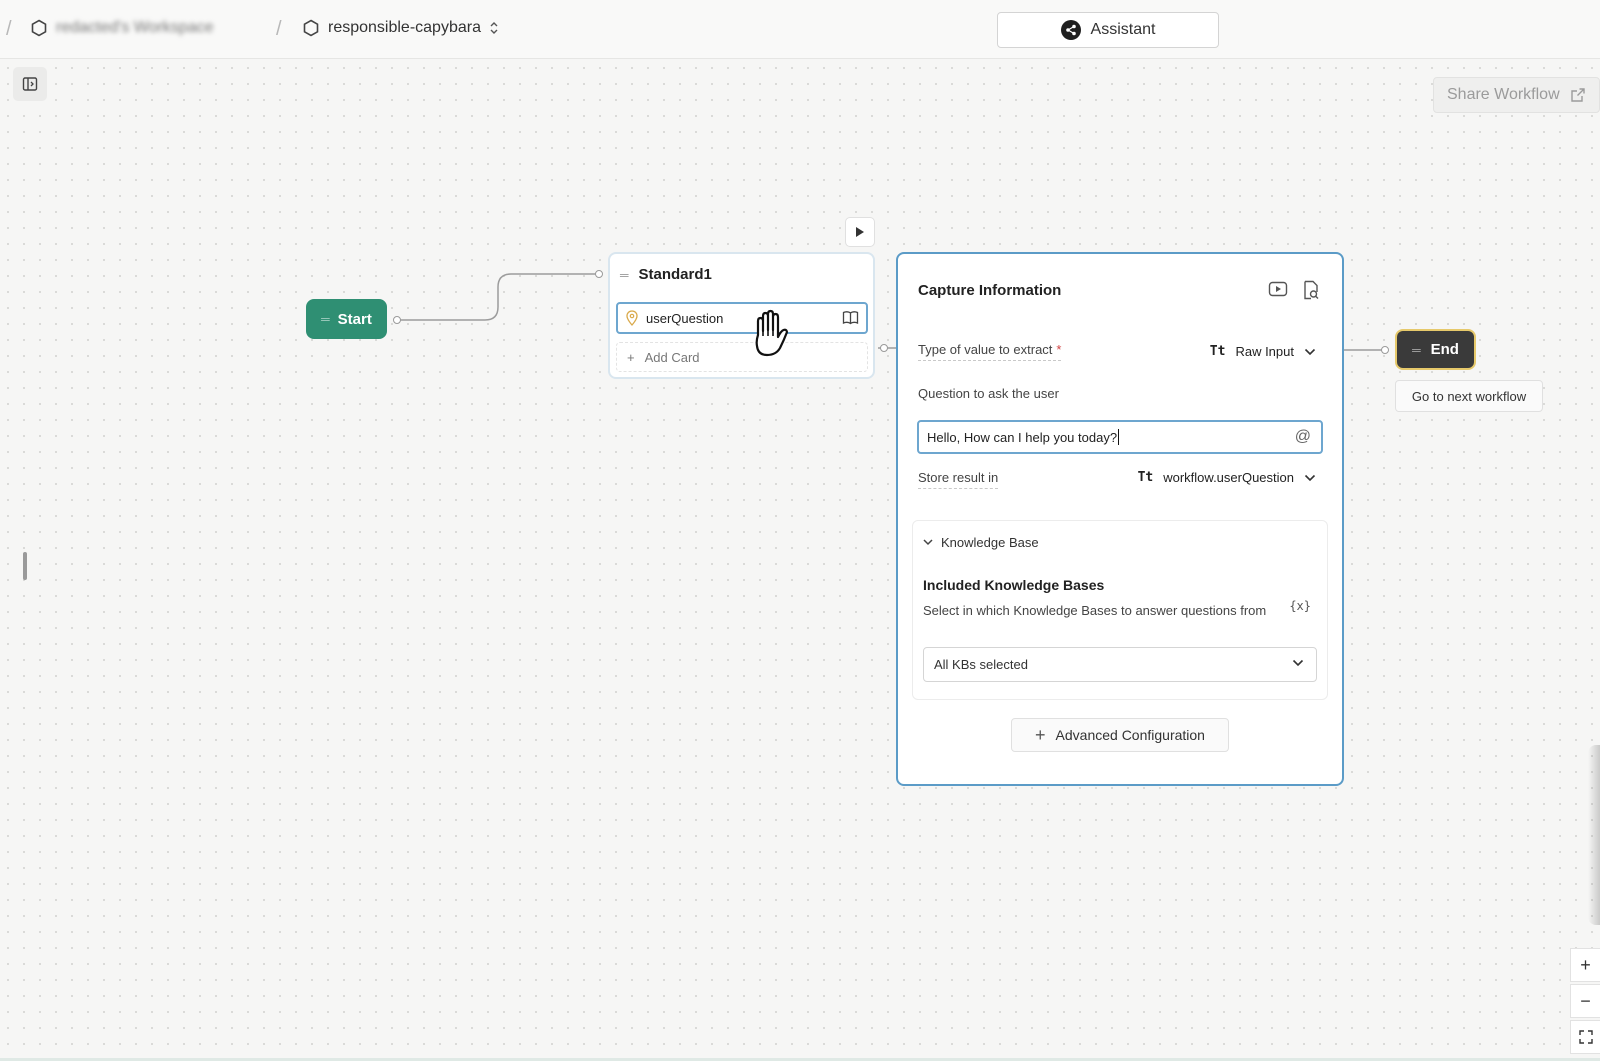  What do you see at coordinates (354, 319) in the screenshot?
I see `start-label: Start` at bounding box center [354, 319].